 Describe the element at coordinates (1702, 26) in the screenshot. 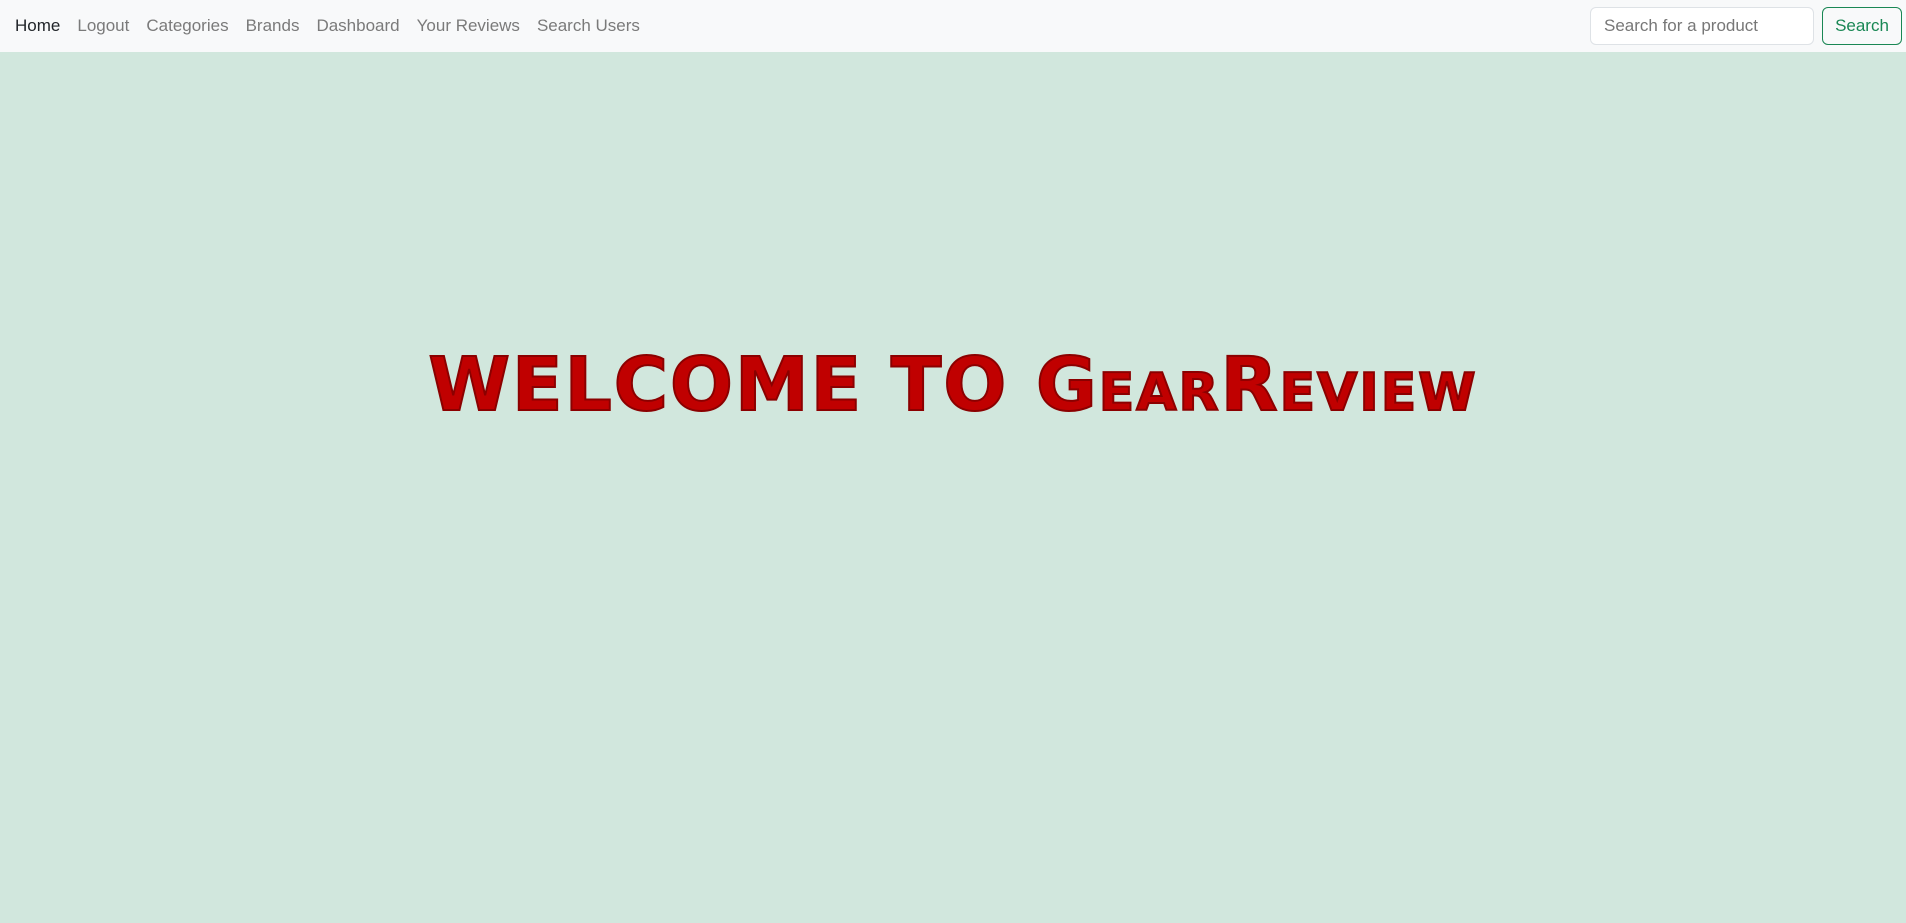

I see `product-search-input` at that location.